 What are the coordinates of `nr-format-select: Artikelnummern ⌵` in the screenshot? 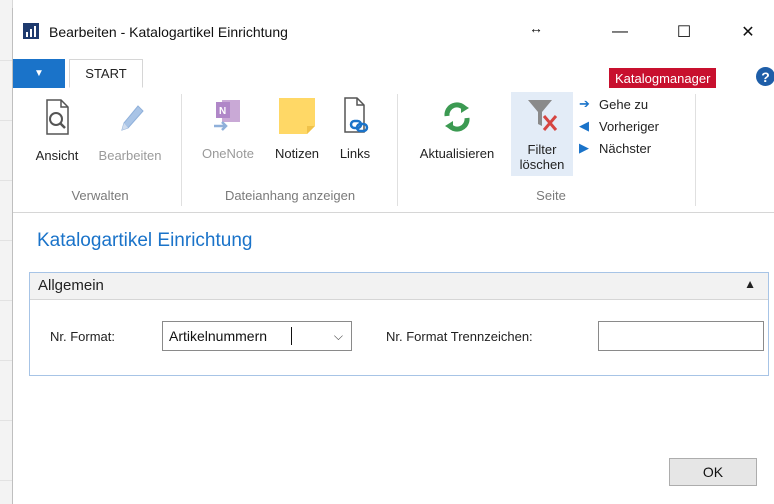 It's located at (257, 336).